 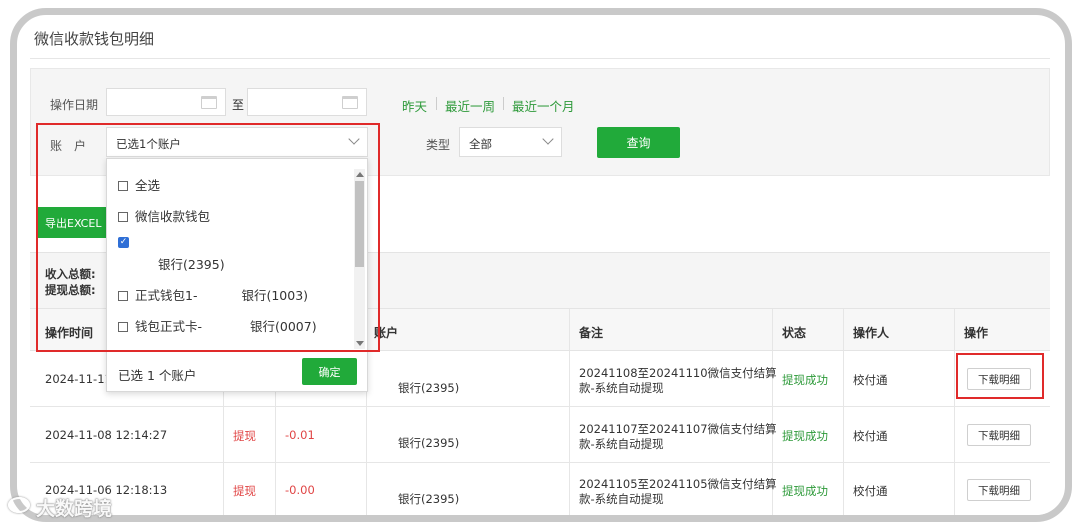 What do you see at coordinates (74, 509) in the screenshot?
I see `watermark-text: 大数跨境` at bounding box center [74, 509].